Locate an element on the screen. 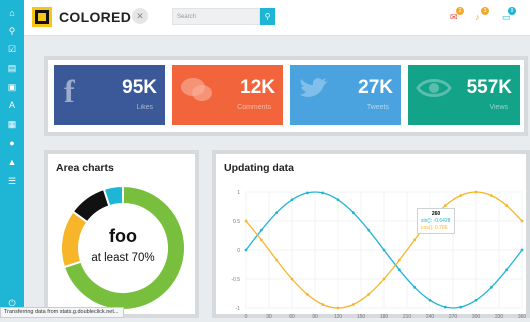 Image resolution: width=530 pixels, height=322 pixels. comments-tile: 12K Comments is located at coordinates (227, 95).